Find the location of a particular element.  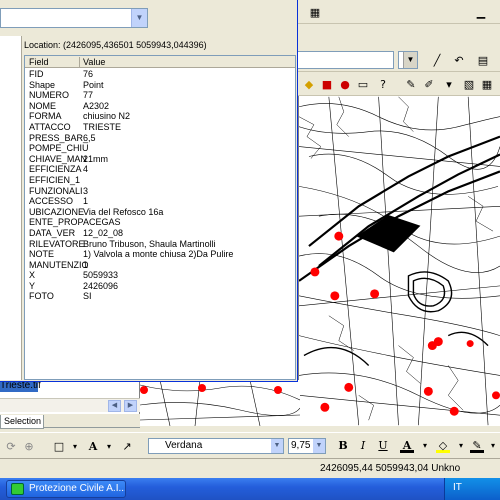

attribute-row: UBICAZIONE Via del Refosco 16a is located at coordinates (160, 212).